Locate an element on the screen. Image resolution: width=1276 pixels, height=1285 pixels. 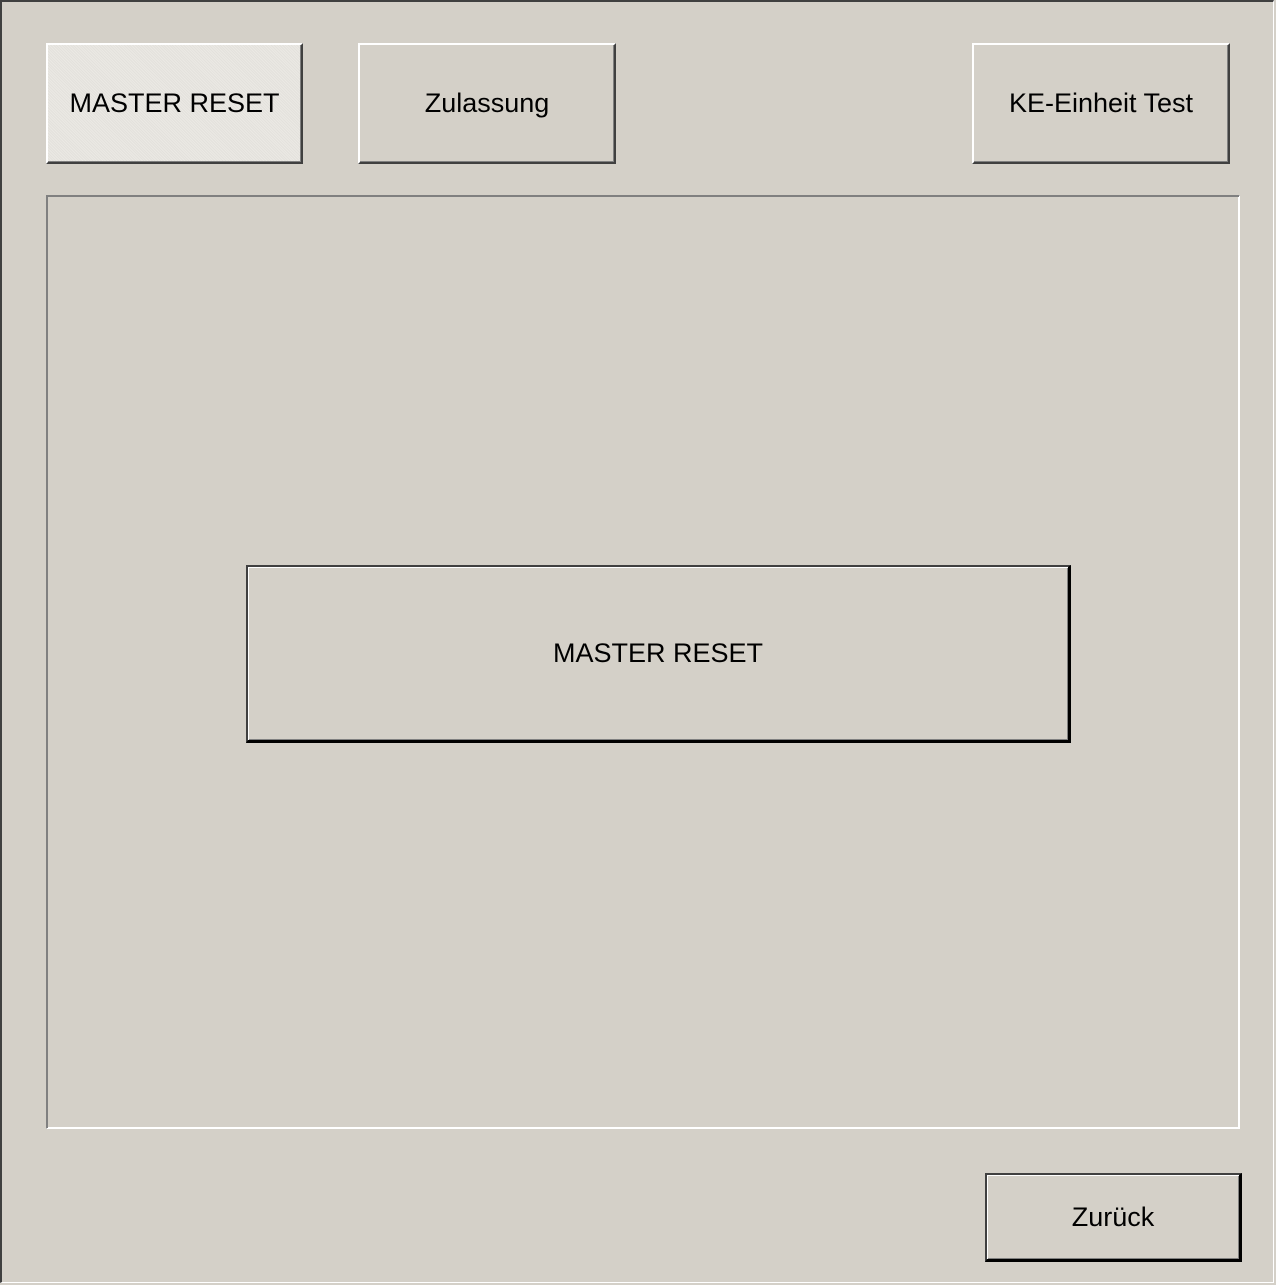
tab-master-reset-label: MASTER RESET is located at coordinates (174, 103).